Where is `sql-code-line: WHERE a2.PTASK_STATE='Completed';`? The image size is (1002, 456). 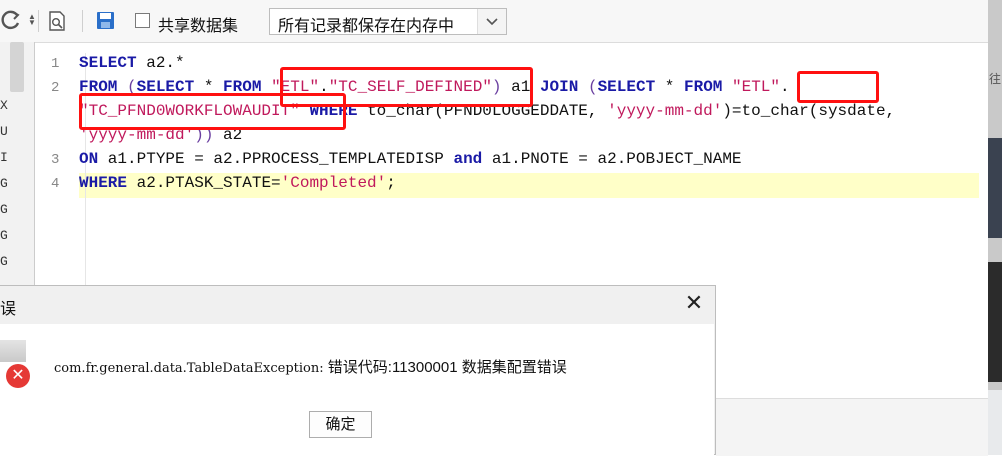
sql-code-line: WHERE a2.PTASK_STATE='Completed'; is located at coordinates (237, 183).